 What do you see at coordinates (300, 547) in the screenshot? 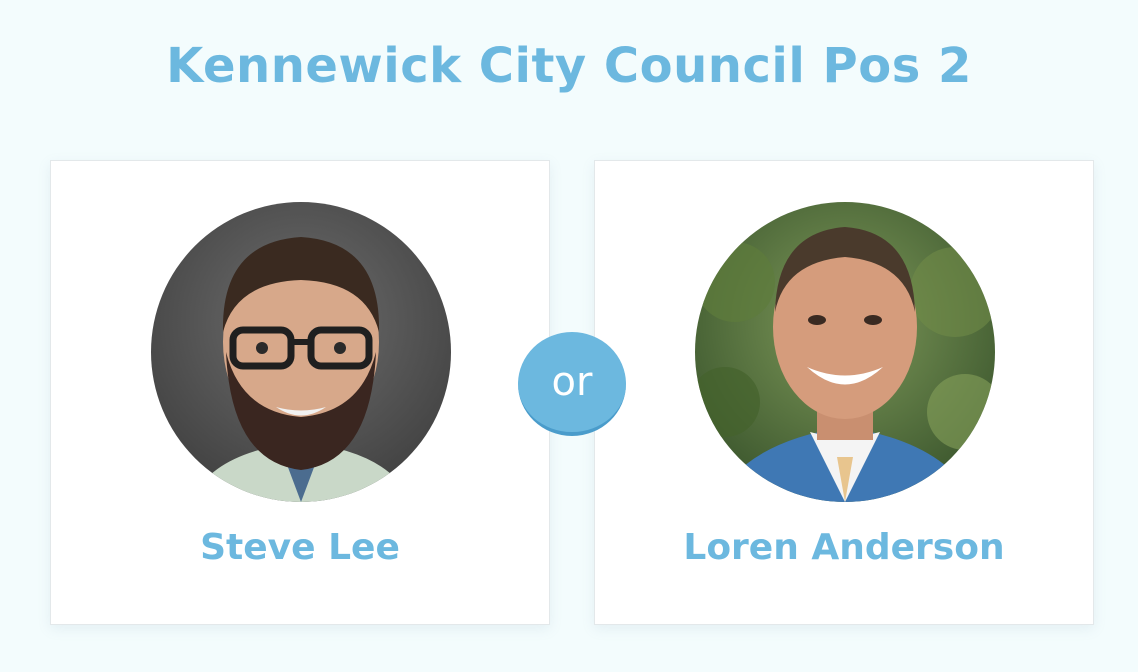
I see `candidate-name: Steve Lee` at bounding box center [300, 547].